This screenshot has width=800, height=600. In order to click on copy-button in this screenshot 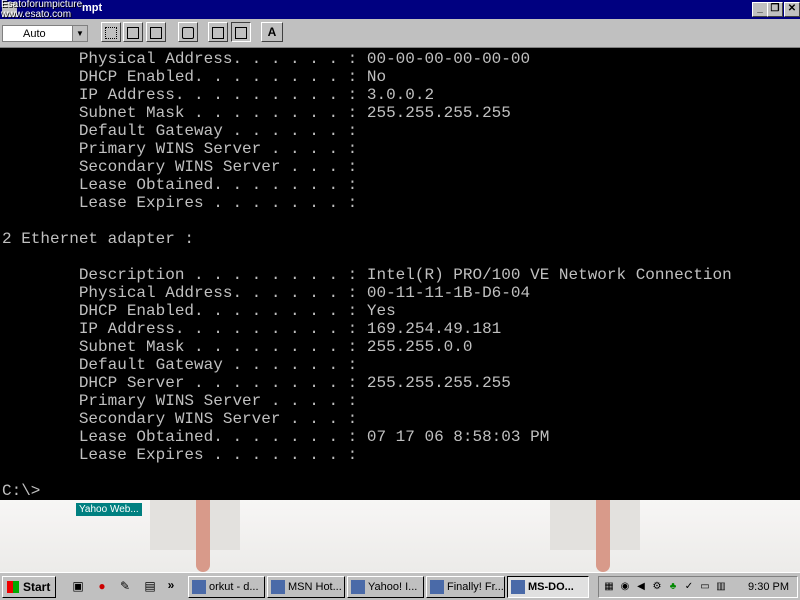, I will do `click(133, 32)`.